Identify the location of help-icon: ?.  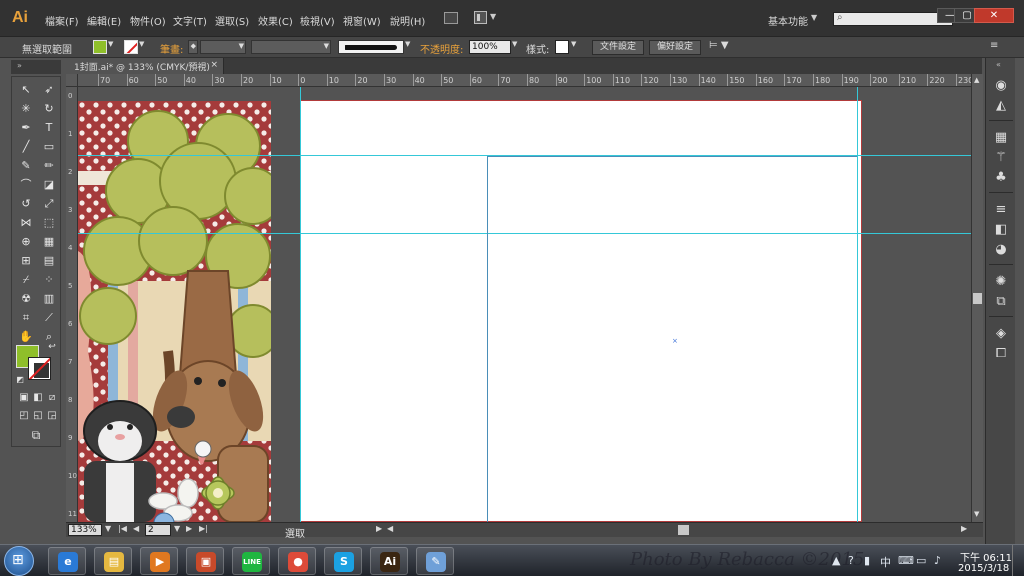
(851, 560).